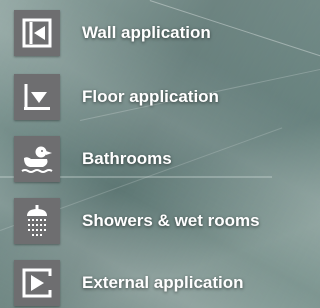  Describe the element at coordinates (171, 220) in the screenshot. I see `menu-item-label: Showers & wet rooms` at that location.